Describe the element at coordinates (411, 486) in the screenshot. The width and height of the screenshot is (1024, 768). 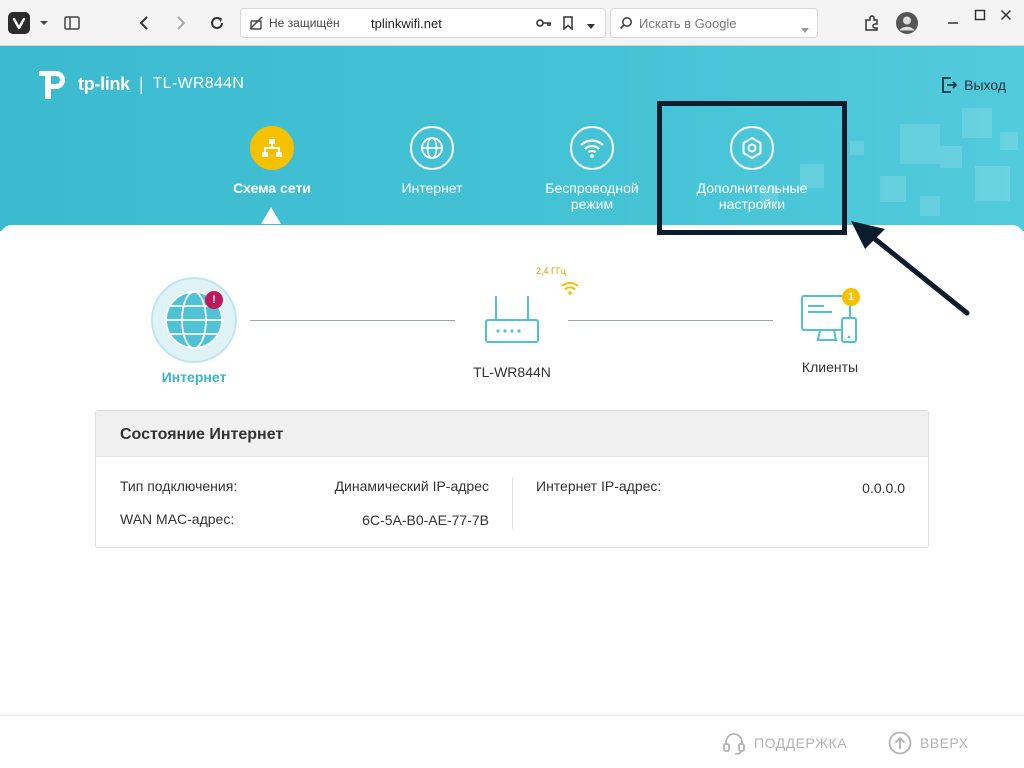
I see `connection-type-value: Динамический IP-адрес` at that location.